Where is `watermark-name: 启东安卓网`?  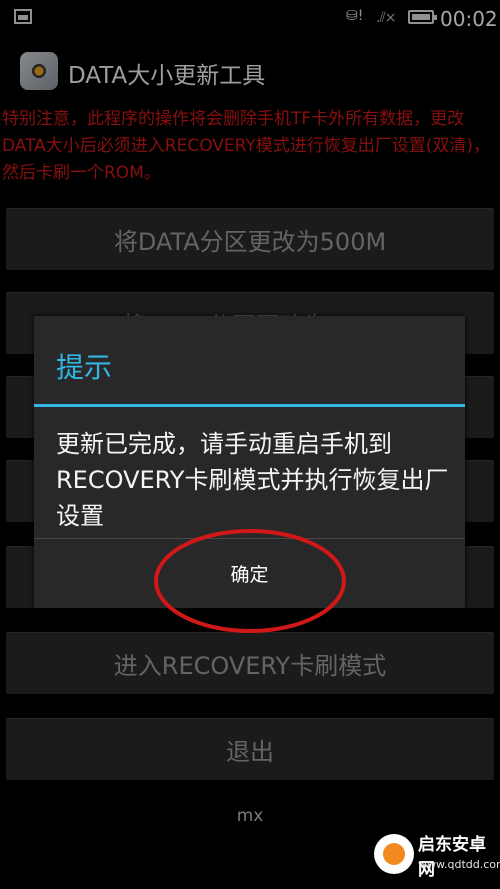
watermark-name: 启东安卓网 is located at coordinates (452, 857).